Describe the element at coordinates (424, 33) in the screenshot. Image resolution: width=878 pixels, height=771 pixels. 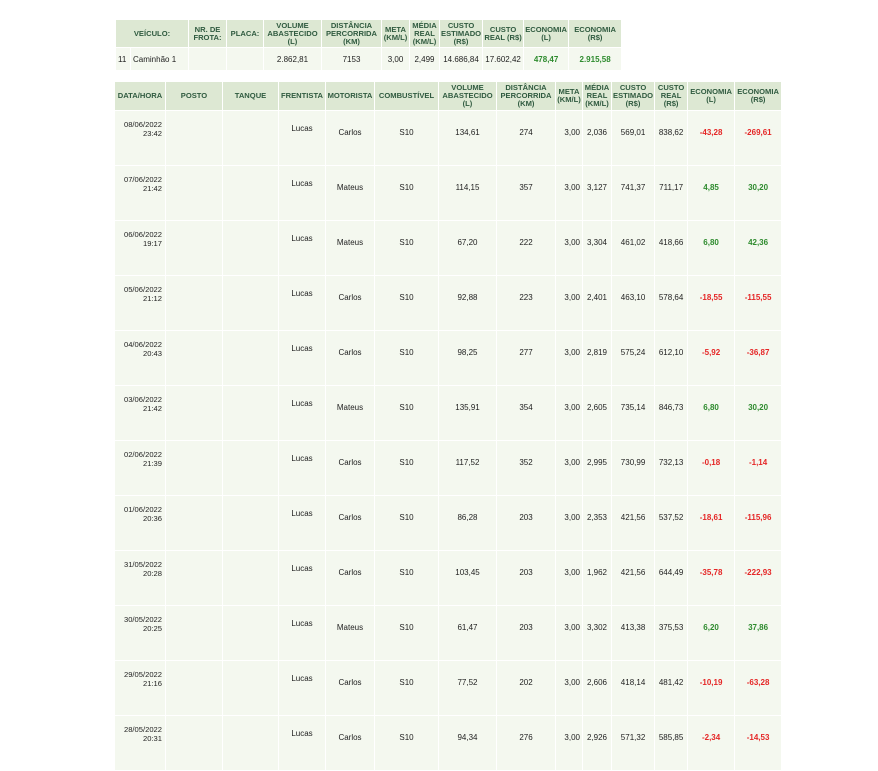
I see `header-media: MÉDIA REAL (KM/L)` at that location.